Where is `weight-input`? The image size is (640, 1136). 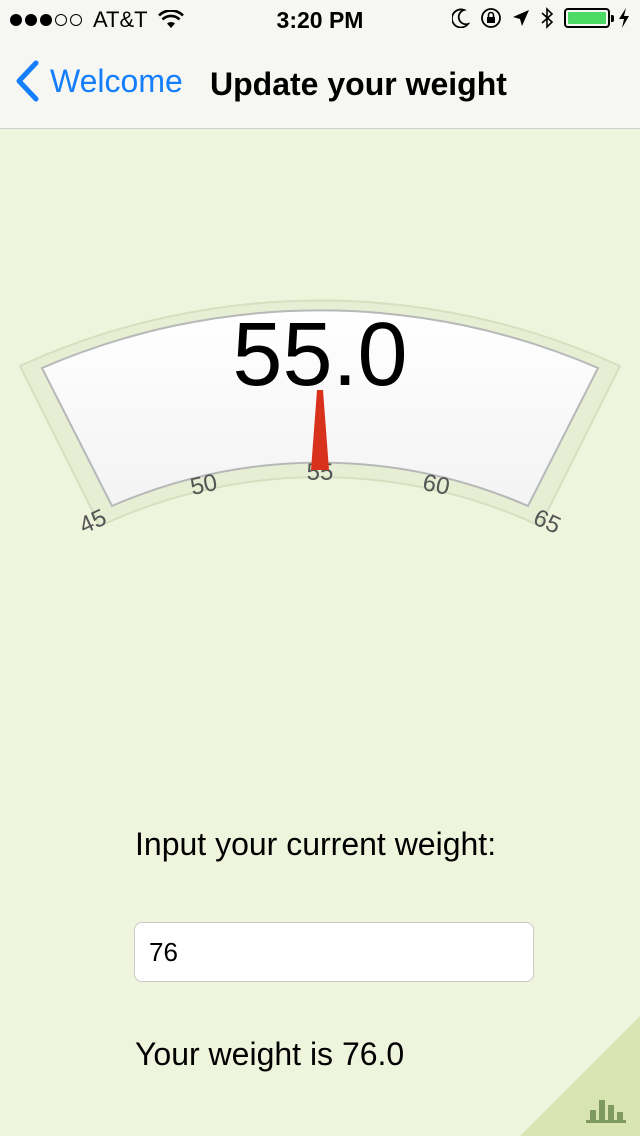 weight-input is located at coordinates (334, 952).